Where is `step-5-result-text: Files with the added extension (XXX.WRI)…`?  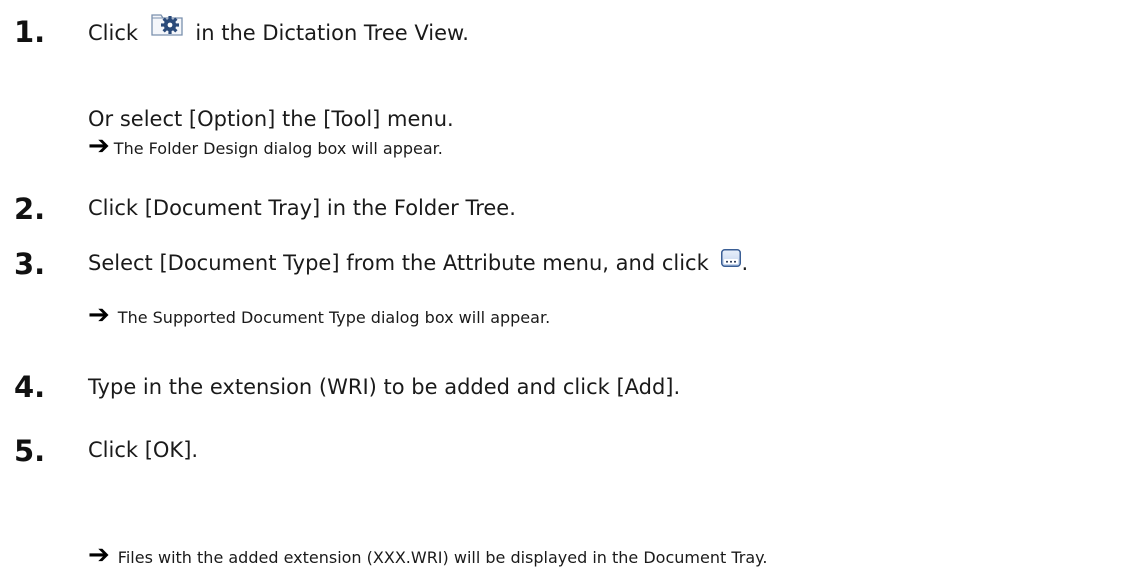 step-5-result-text: Files with the added extension (XXX.WRI)… is located at coordinates (442, 557).